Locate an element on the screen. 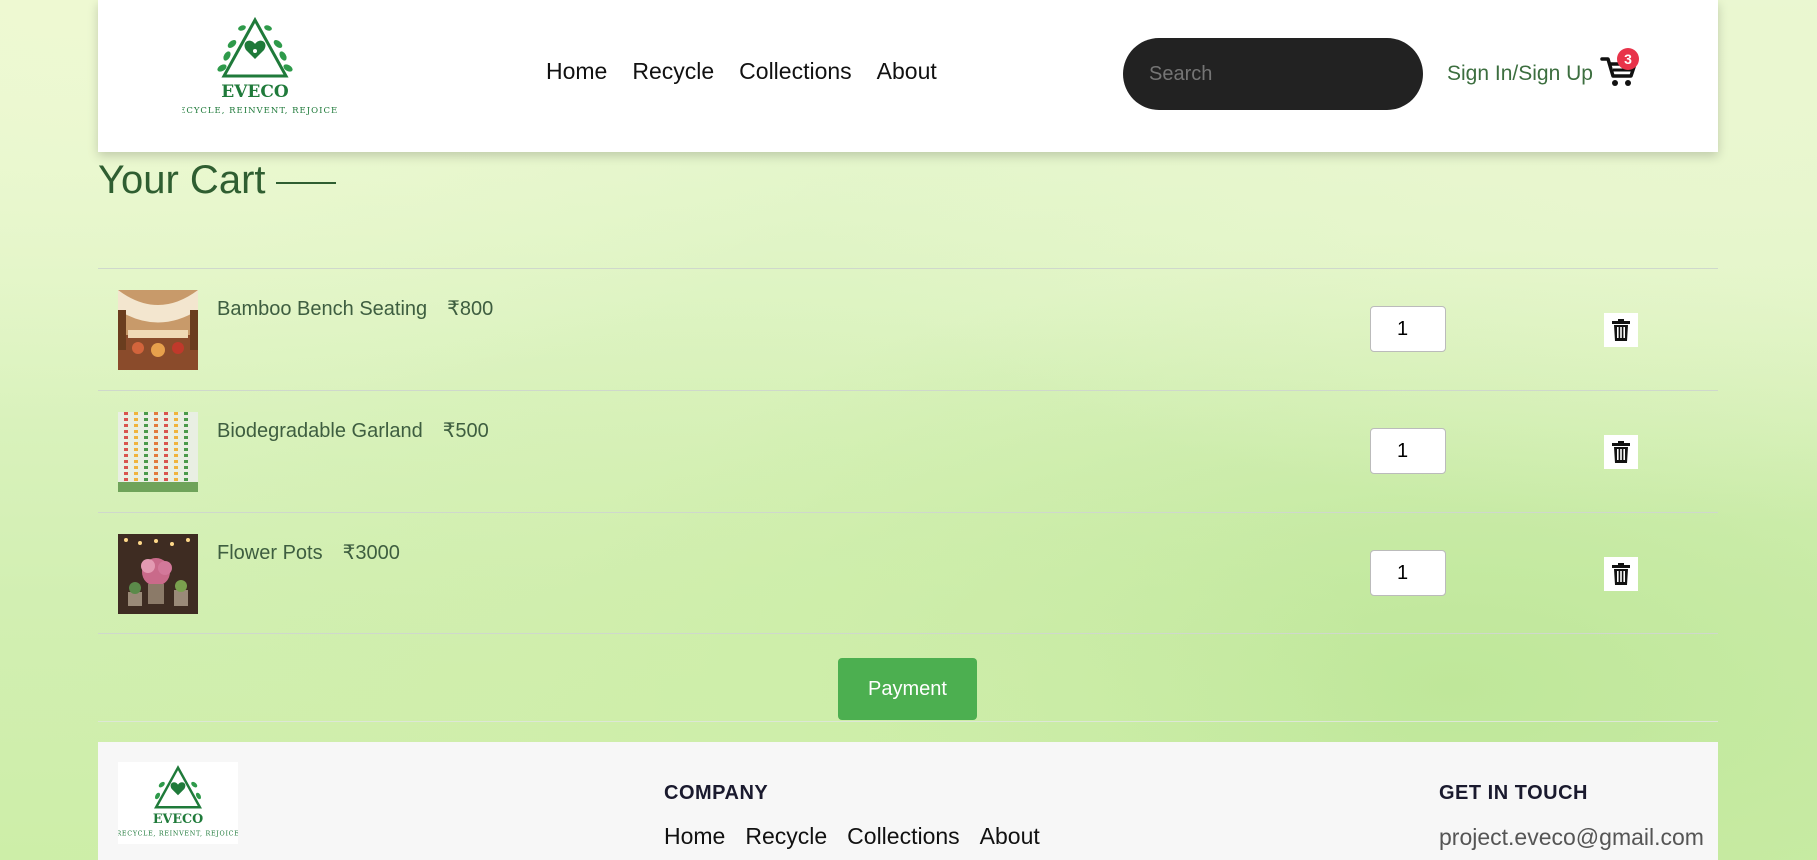  cart-button: 3 is located at coordinates (1619, 69).